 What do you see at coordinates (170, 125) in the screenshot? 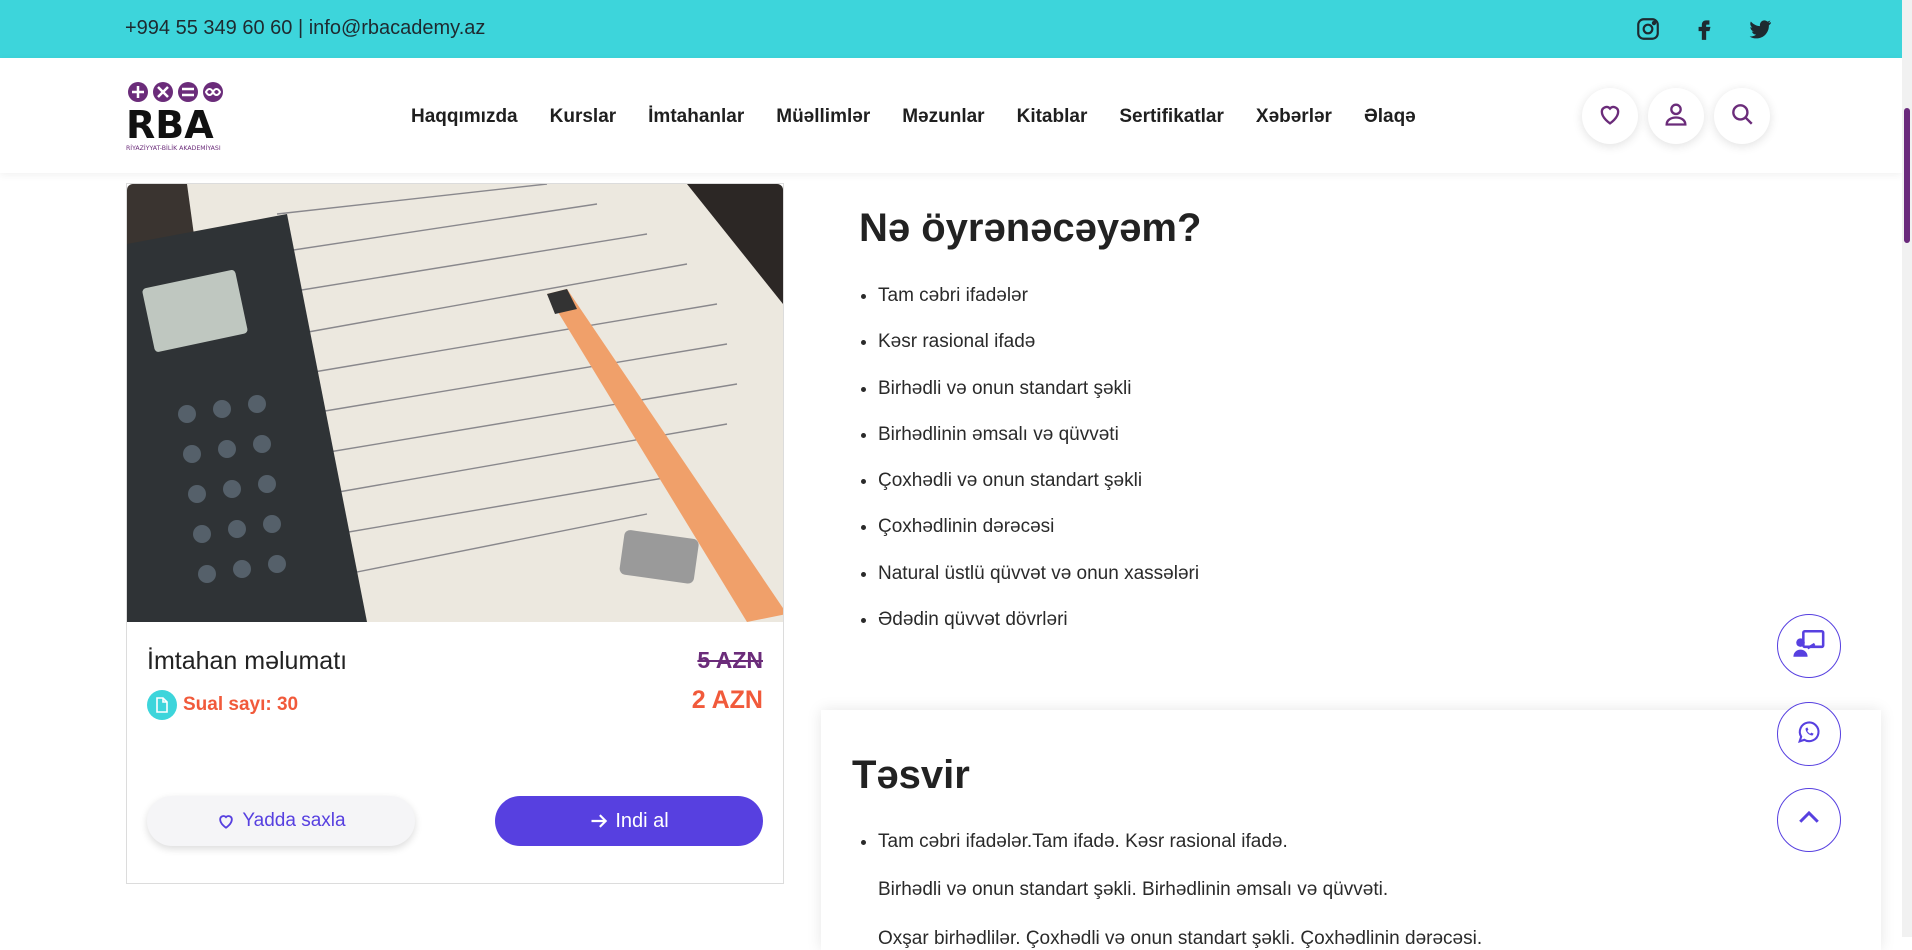
I see `logo-text: RBA` at bounding box center [170, 125].